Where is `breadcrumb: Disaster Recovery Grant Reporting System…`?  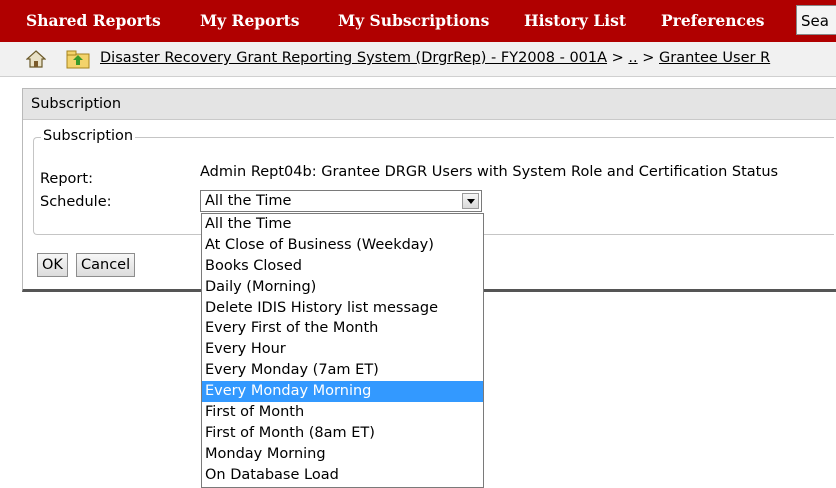 breadcrumb: Disaster Recovery Grant Reporting System… is located at coordinates (435, 58).